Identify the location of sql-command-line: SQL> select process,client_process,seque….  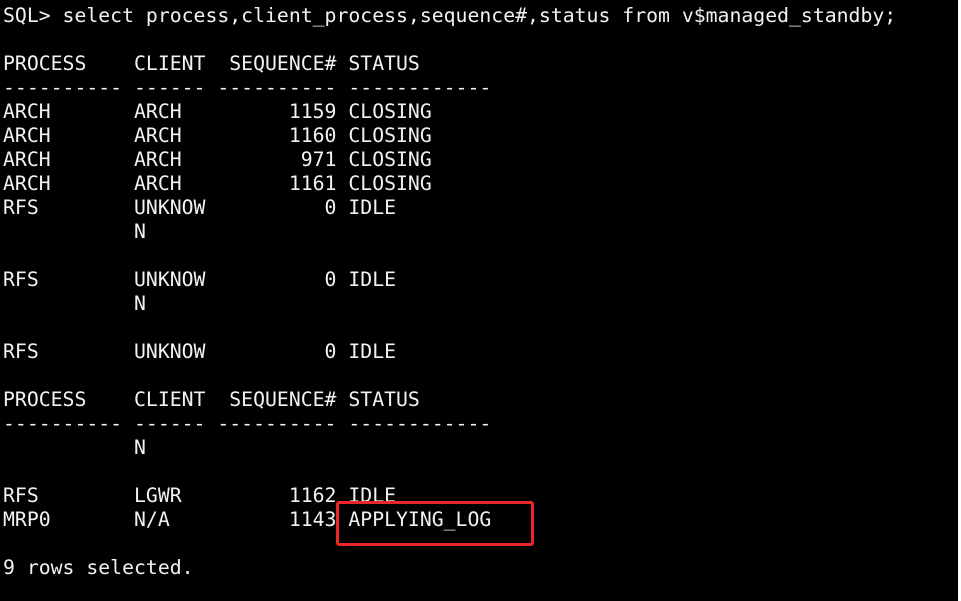
(450, 15).